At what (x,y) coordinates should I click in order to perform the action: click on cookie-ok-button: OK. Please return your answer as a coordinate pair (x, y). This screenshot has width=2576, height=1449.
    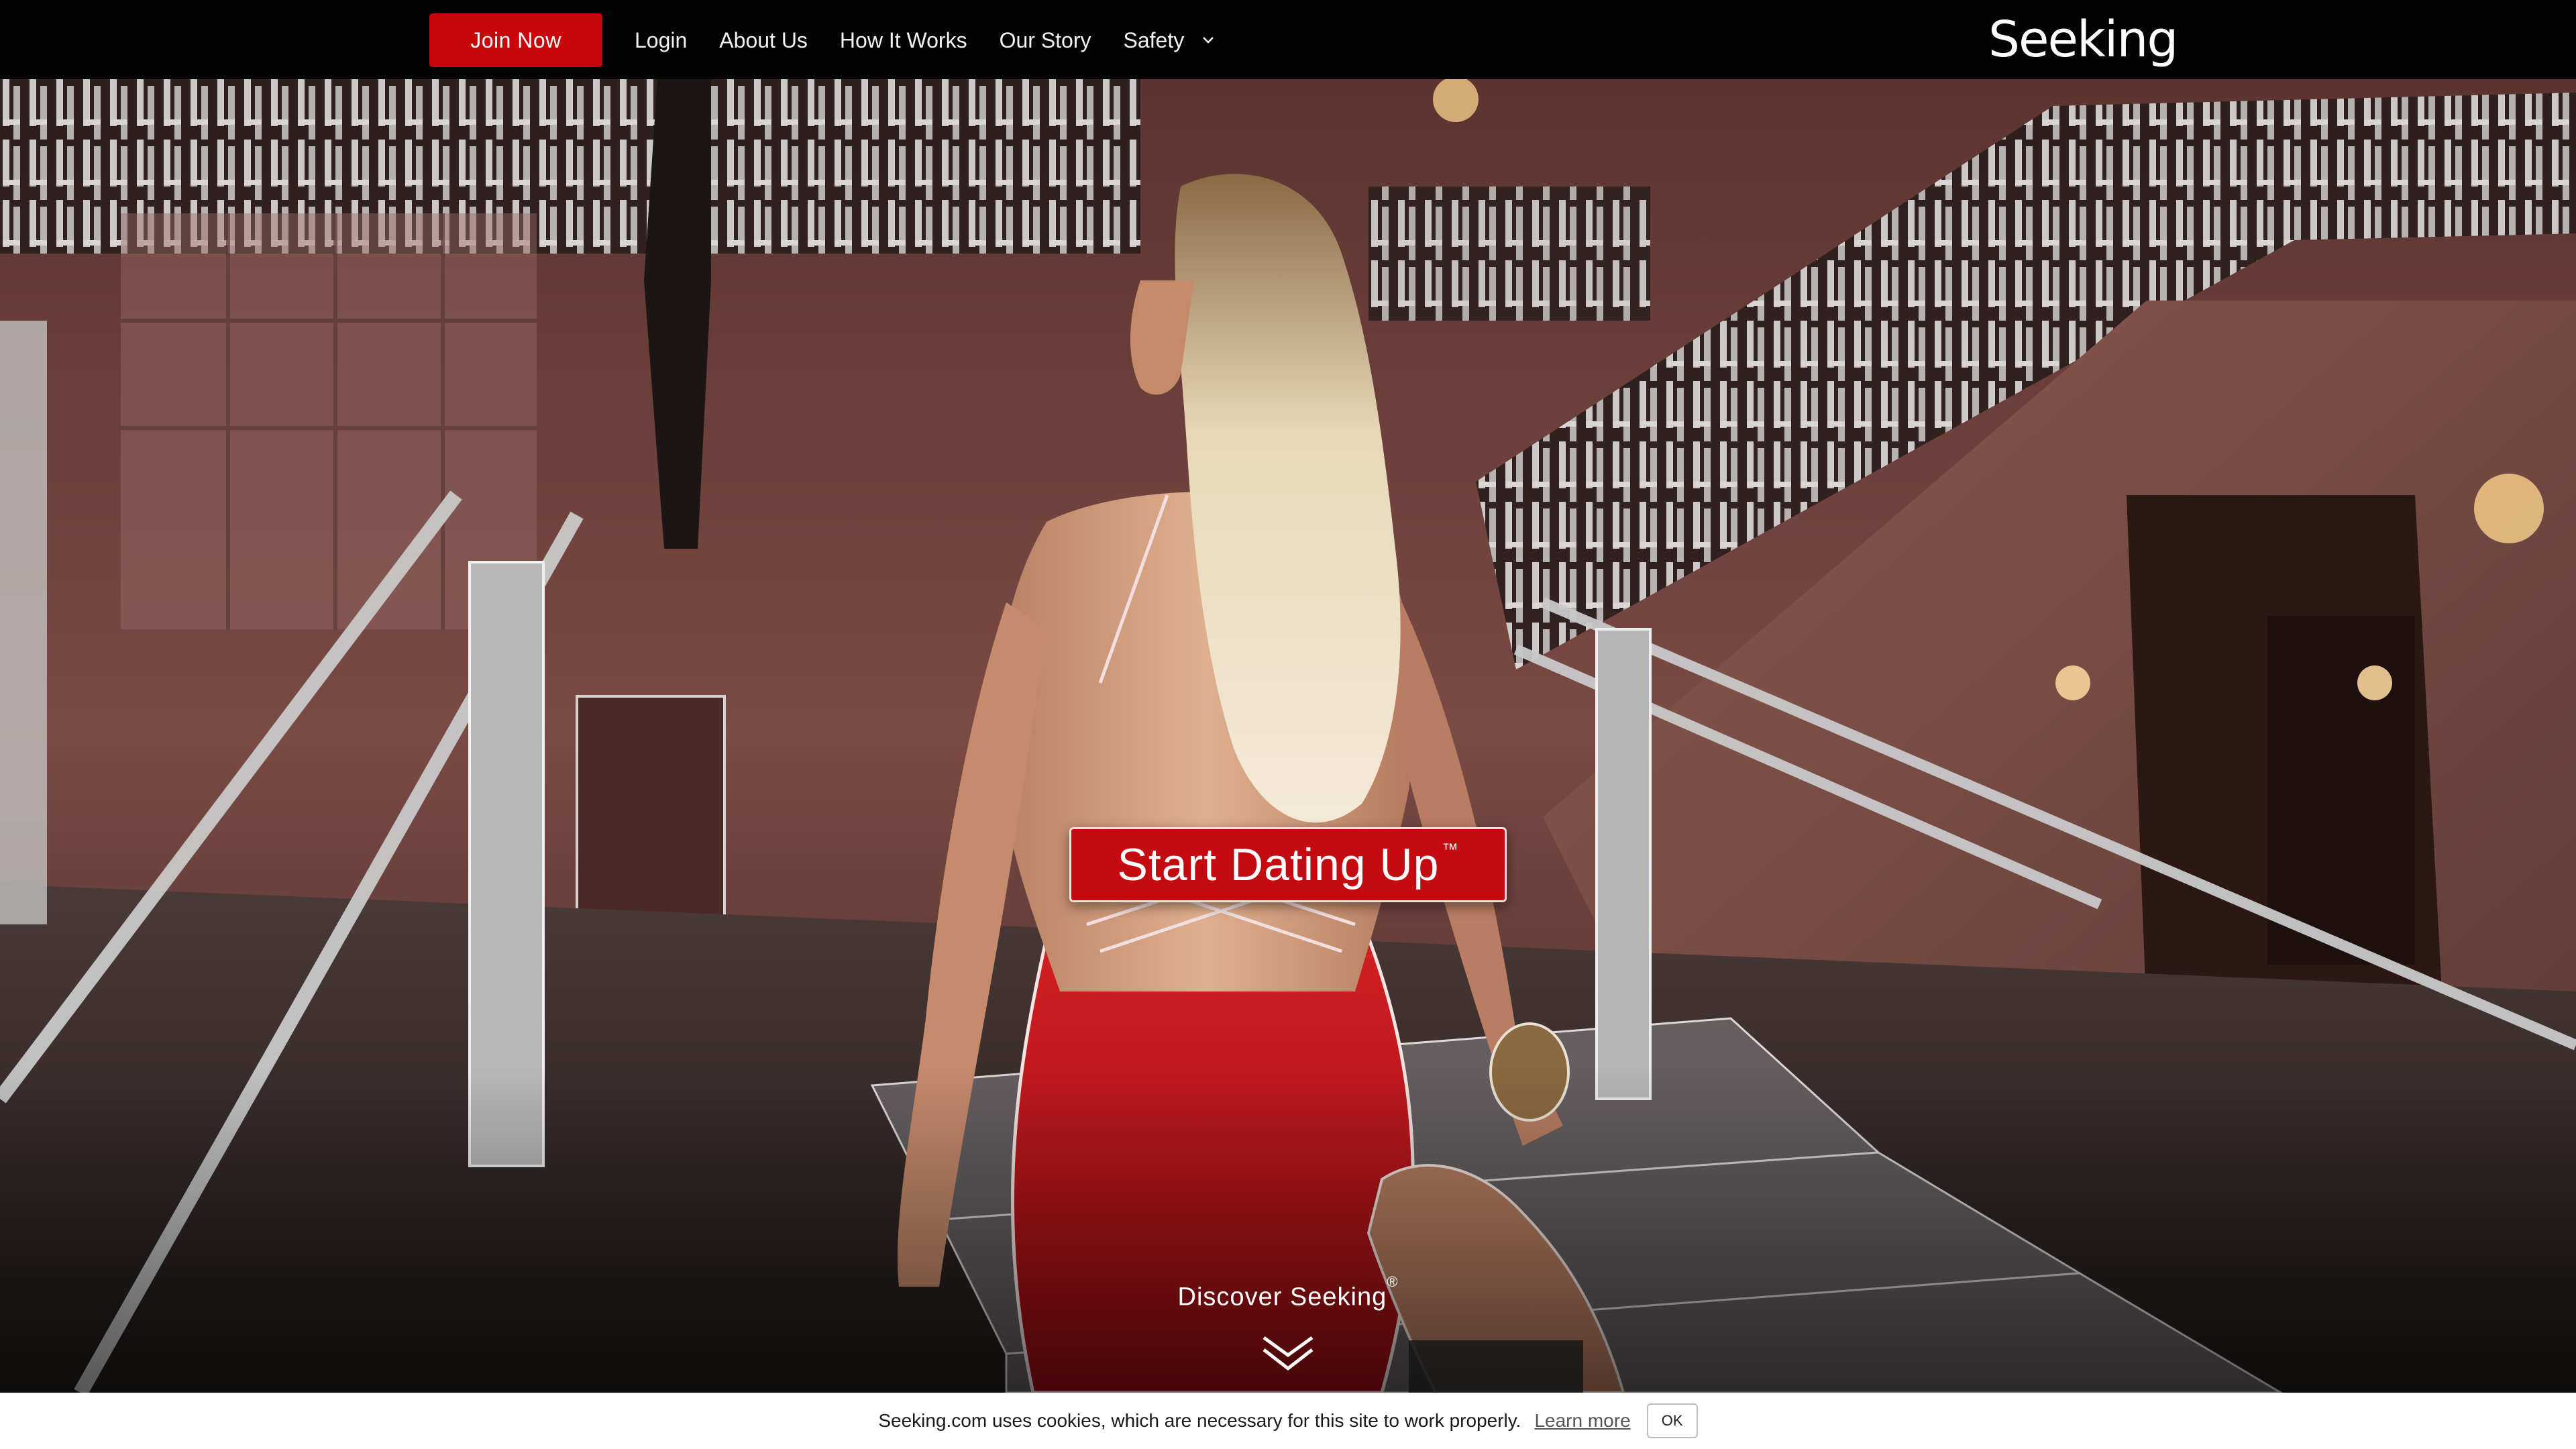
    Looking at the image, I should click on (1672, 1420).